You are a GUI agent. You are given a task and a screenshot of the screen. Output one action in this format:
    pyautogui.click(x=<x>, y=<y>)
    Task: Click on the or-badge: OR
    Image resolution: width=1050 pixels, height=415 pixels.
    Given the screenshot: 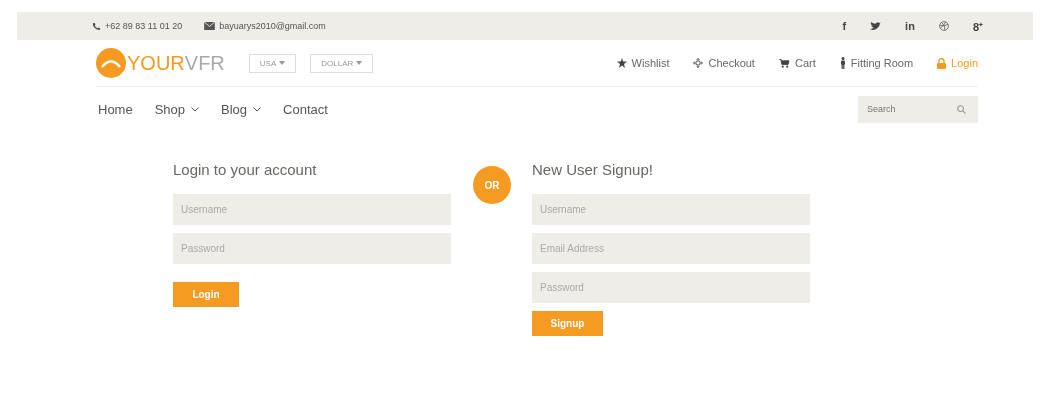 What is the action you would take?
    pyautogui.click(x=492, y=185)
    